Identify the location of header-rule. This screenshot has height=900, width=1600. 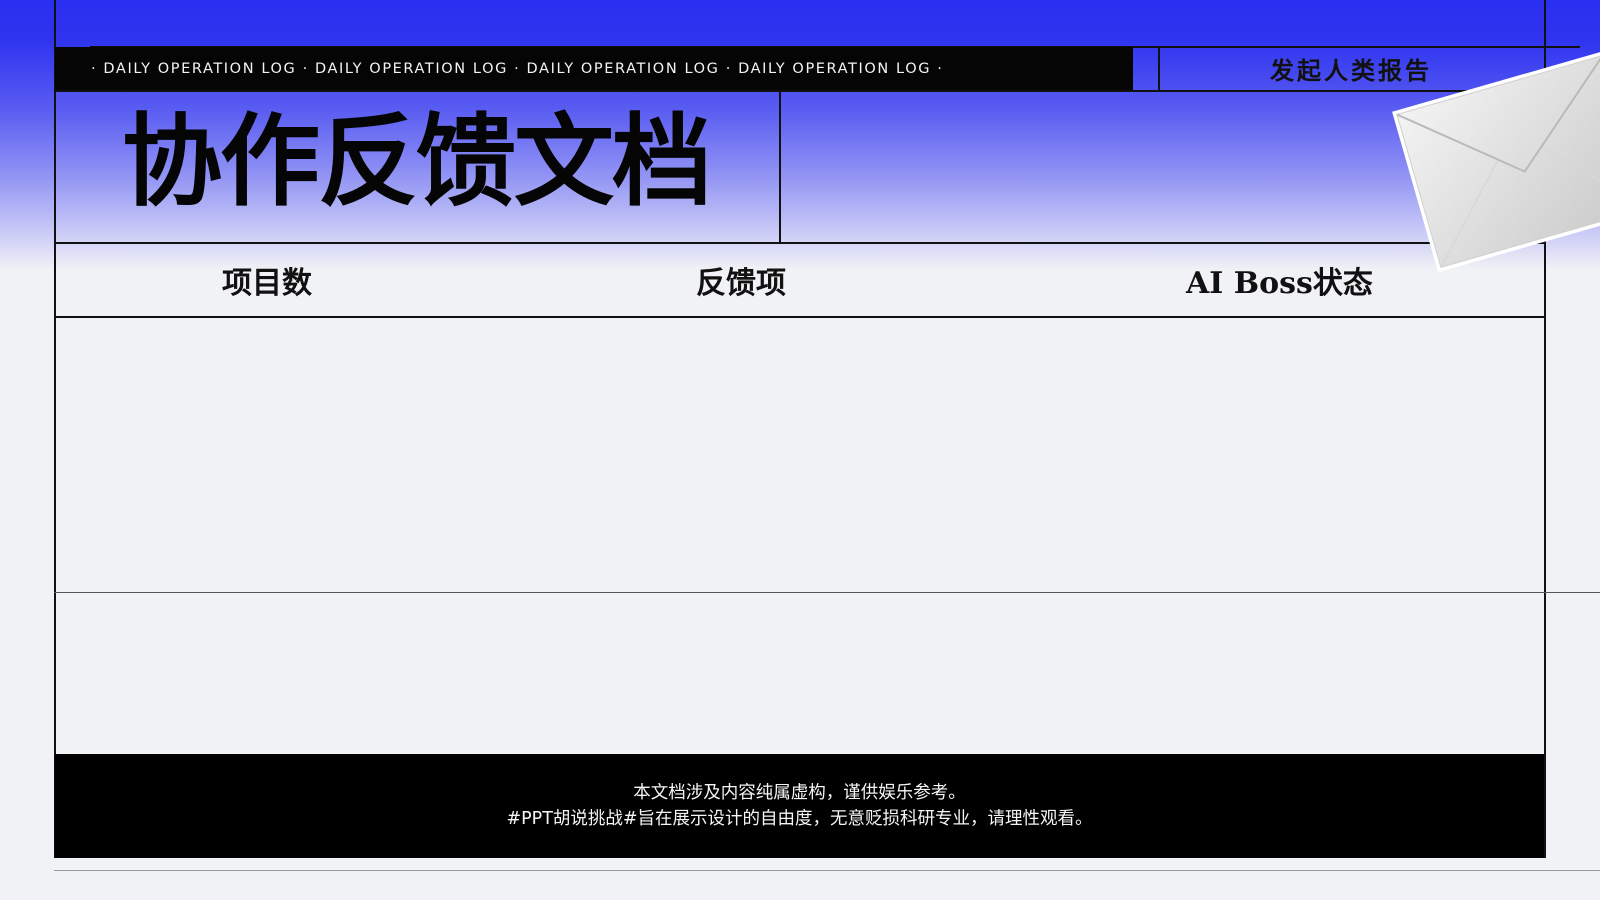
(799, 91).